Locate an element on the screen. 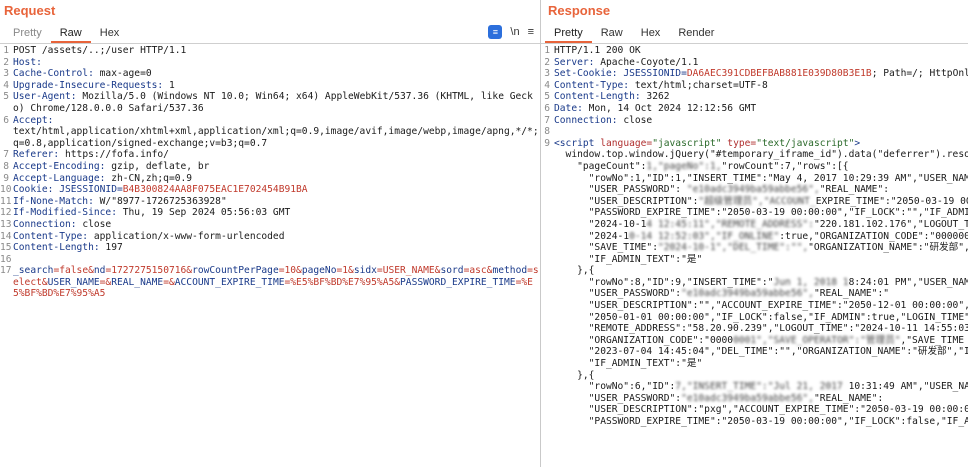  line-number: 9 is located at coordinates (547, 143).